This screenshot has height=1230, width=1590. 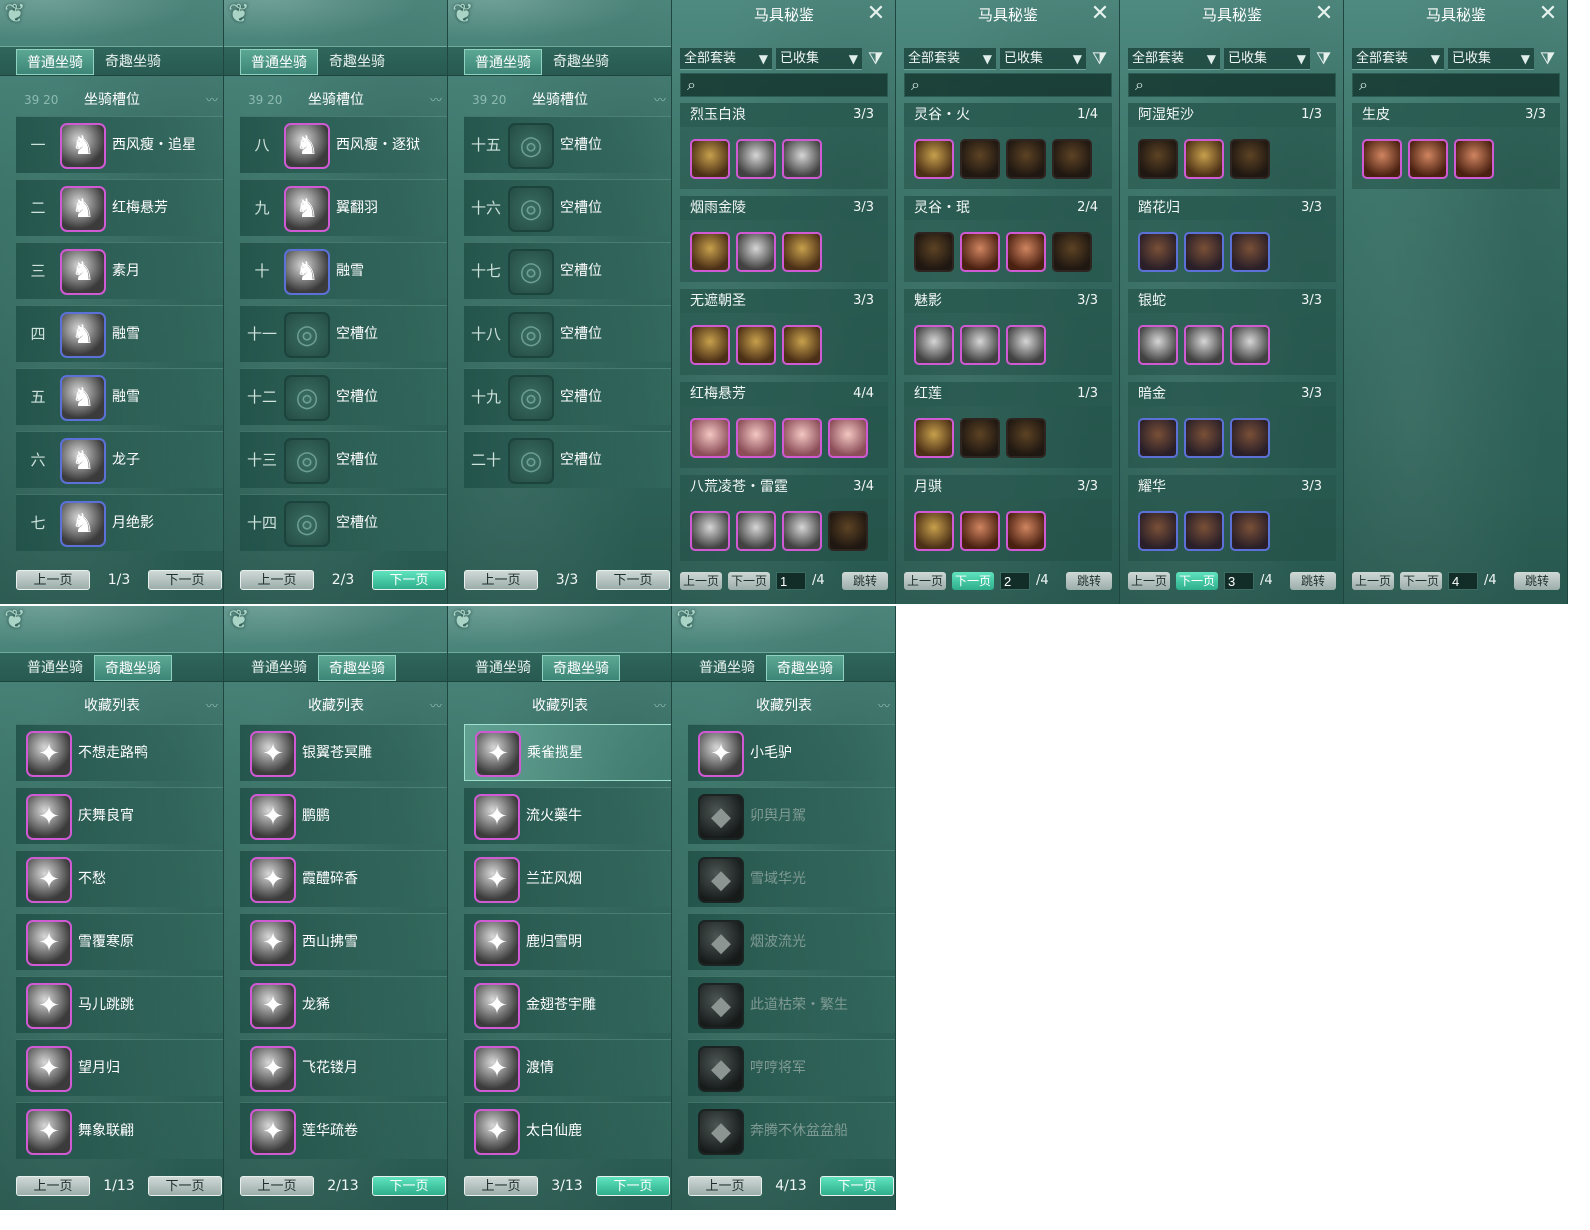 I want to click on mount-slot-row: 三 ♞ 素月, so click(x=119, y=270).